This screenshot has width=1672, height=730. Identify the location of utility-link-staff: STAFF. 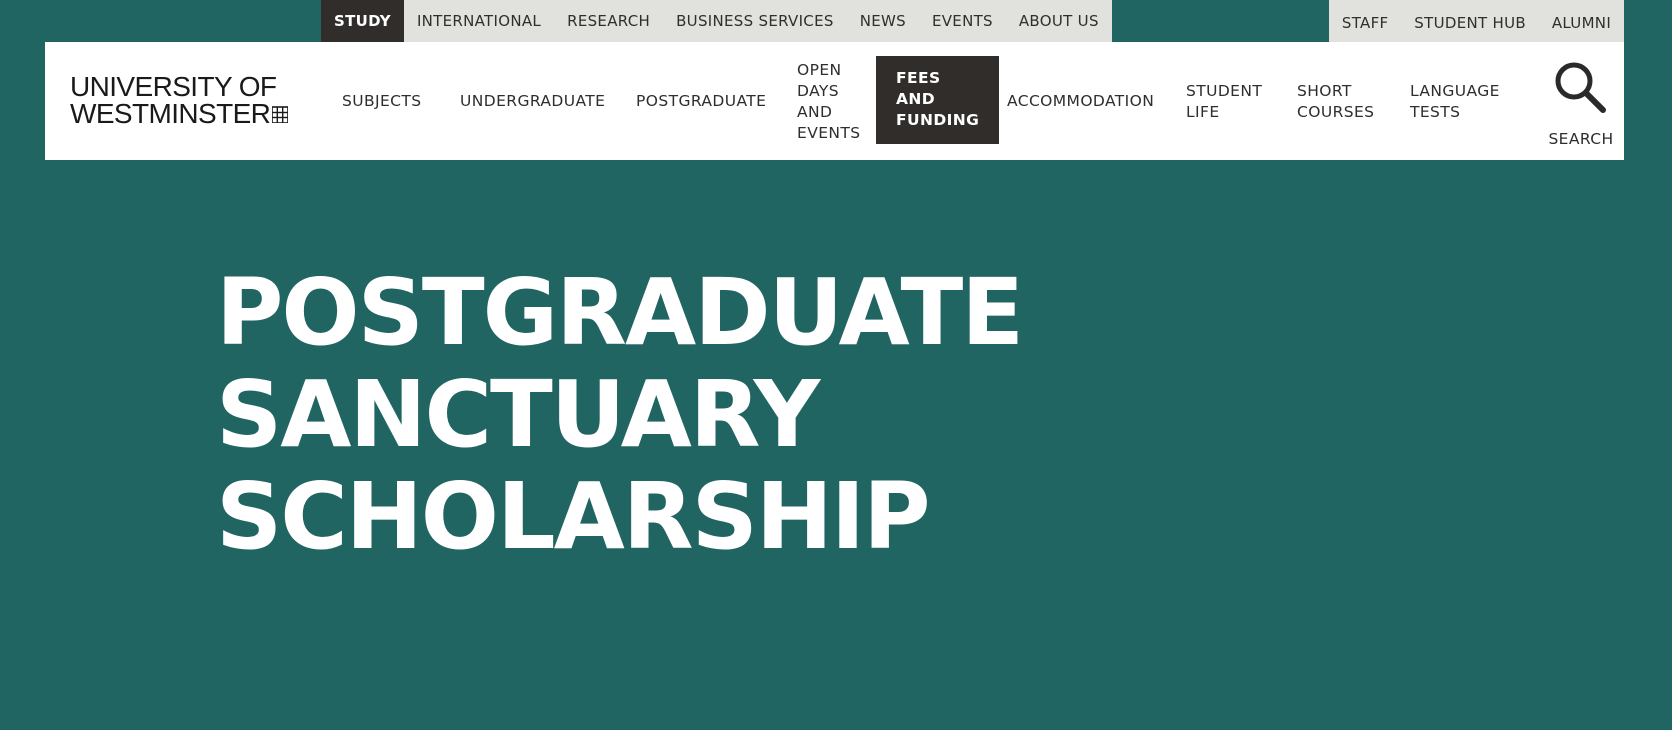
(1365, 21).